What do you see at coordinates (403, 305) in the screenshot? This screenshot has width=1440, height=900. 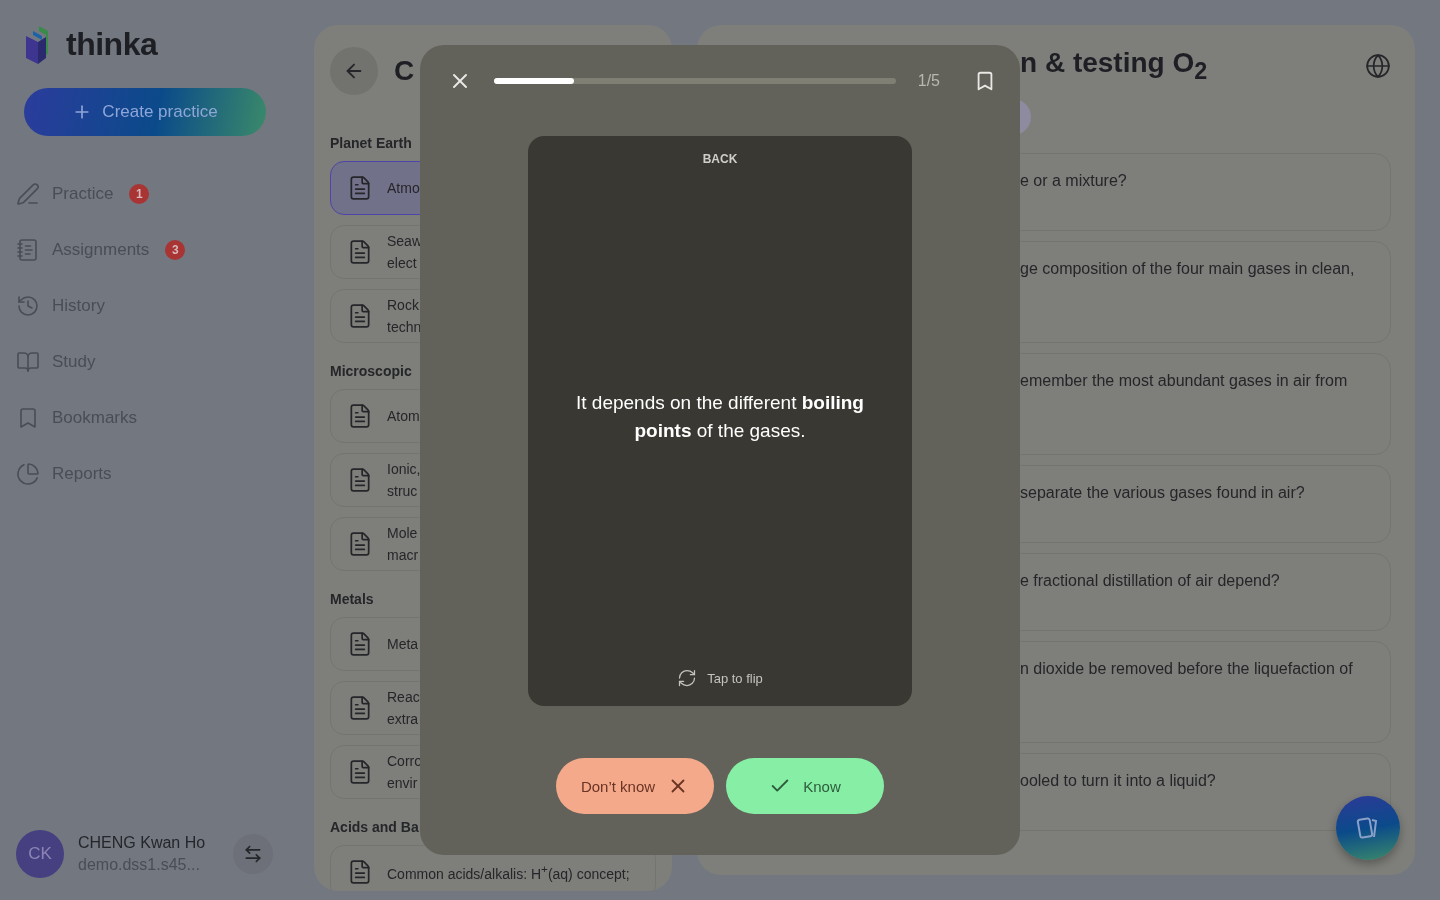 I see `topic-title: Rock` at bounding box center [403, 305].